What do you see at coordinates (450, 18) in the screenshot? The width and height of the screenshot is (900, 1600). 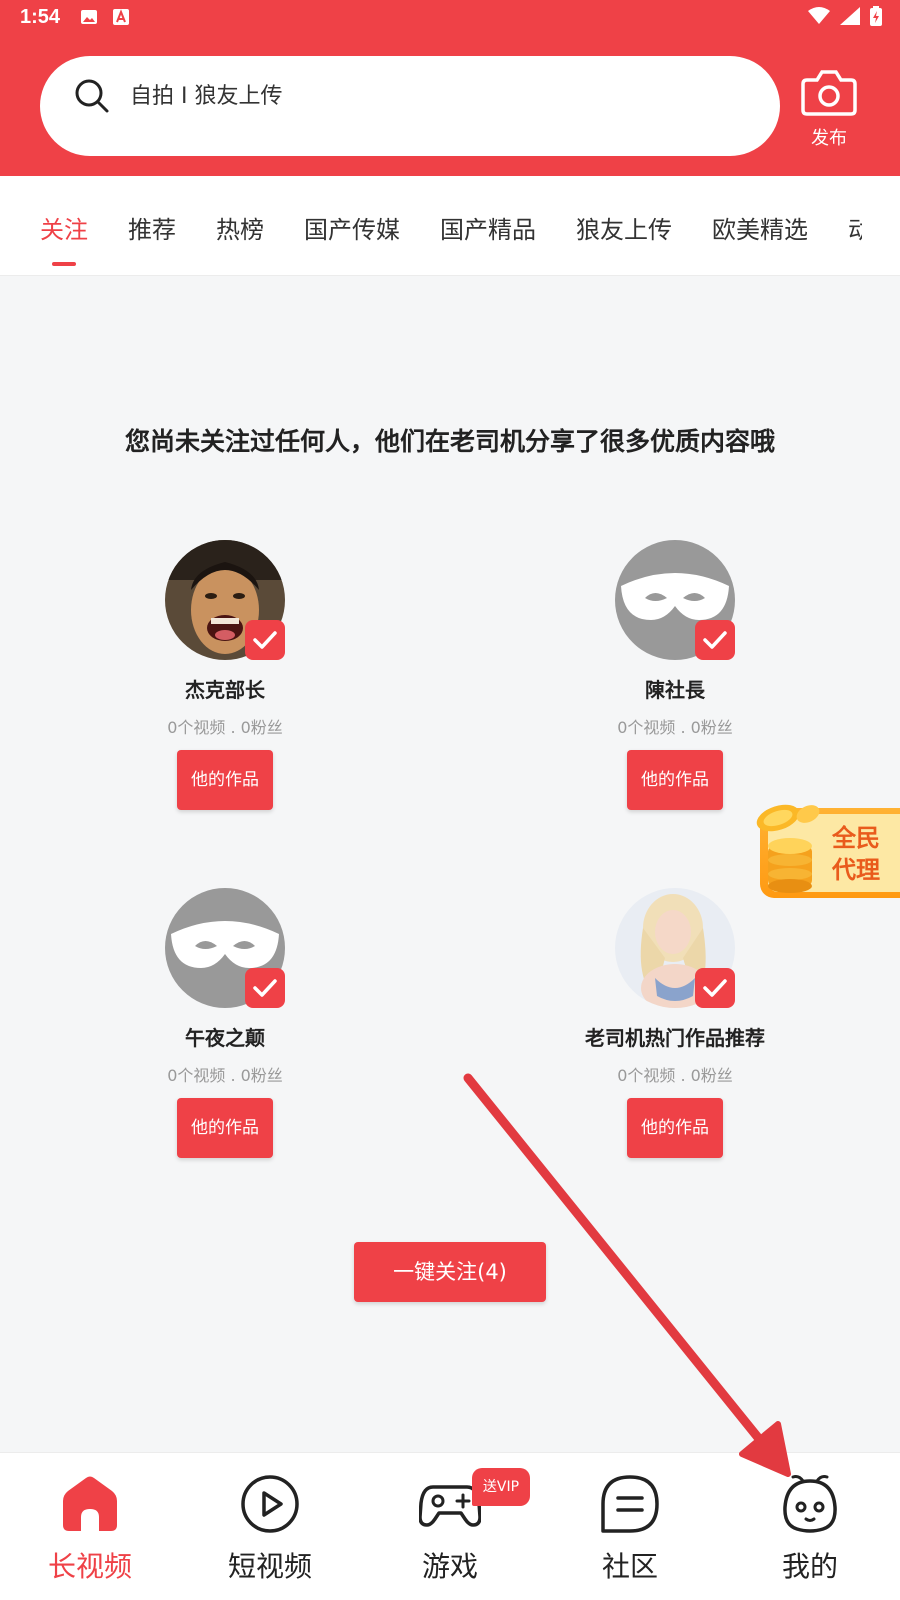 I see `status-bar: 1:54` at bounding box center [450, 18].